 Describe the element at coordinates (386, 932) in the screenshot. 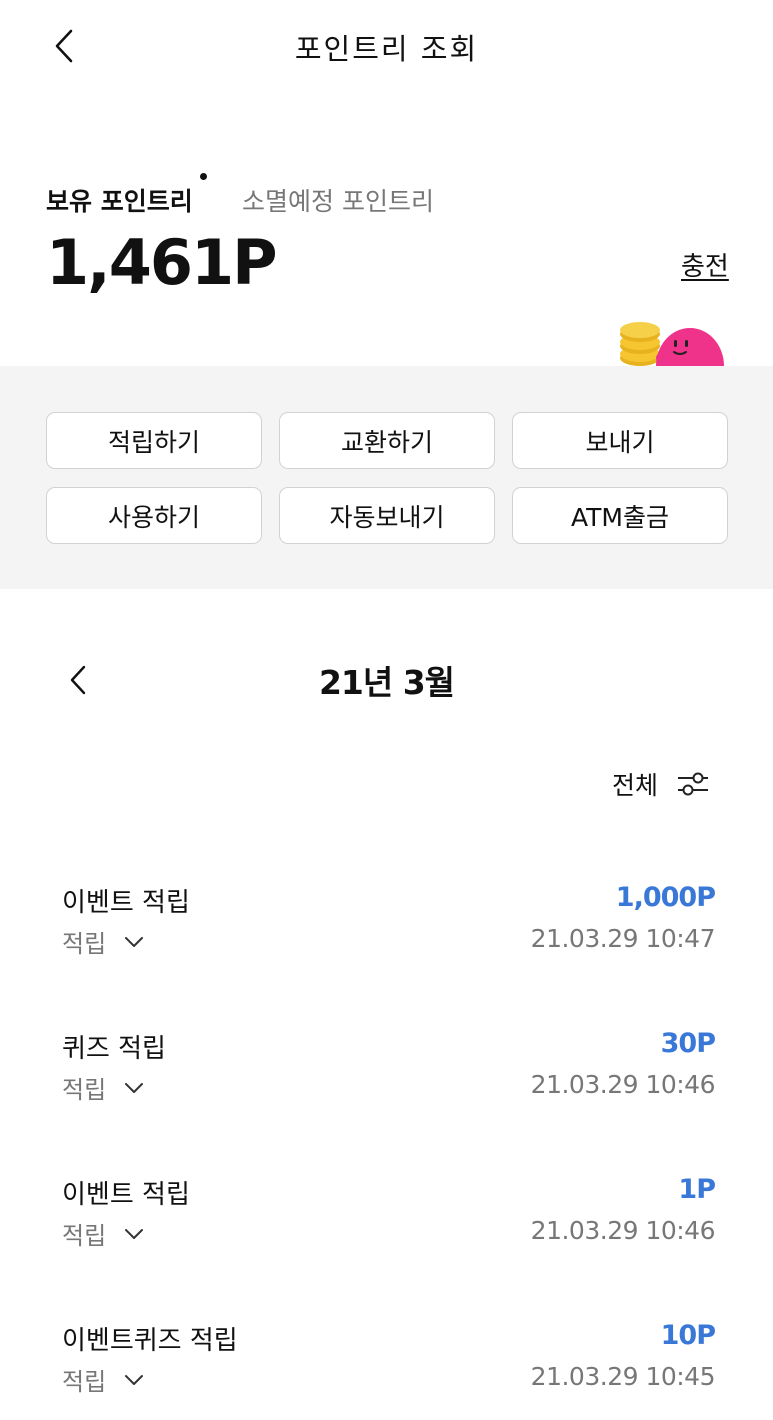

I see `transaction-row: 이벤트 적립 적립 1,000P 21.03.29 10:47` at that location.